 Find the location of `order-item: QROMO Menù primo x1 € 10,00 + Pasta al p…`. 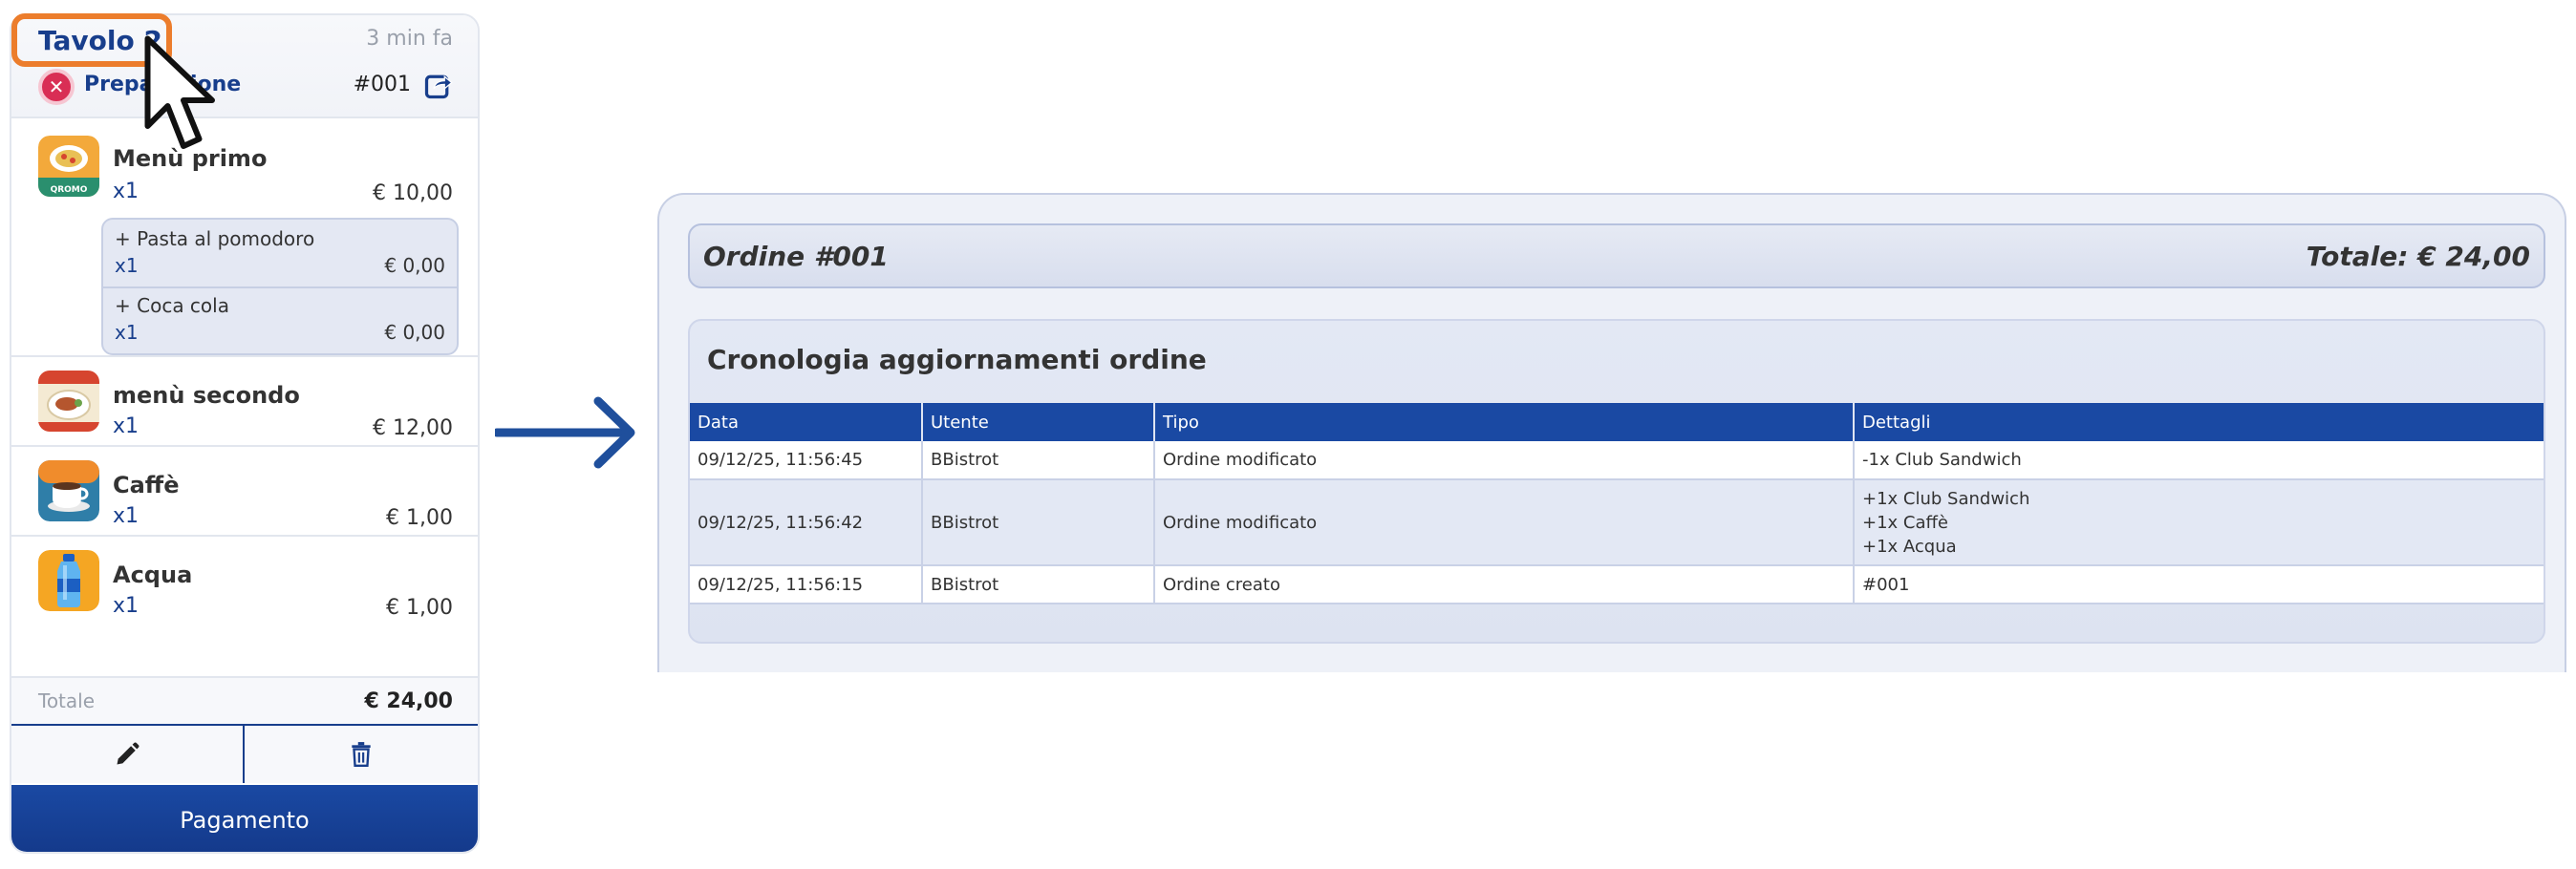

order-item: QROMO Menù primo x1 € 10,00 + Pasta al p… is located at coordinates (244, 242).